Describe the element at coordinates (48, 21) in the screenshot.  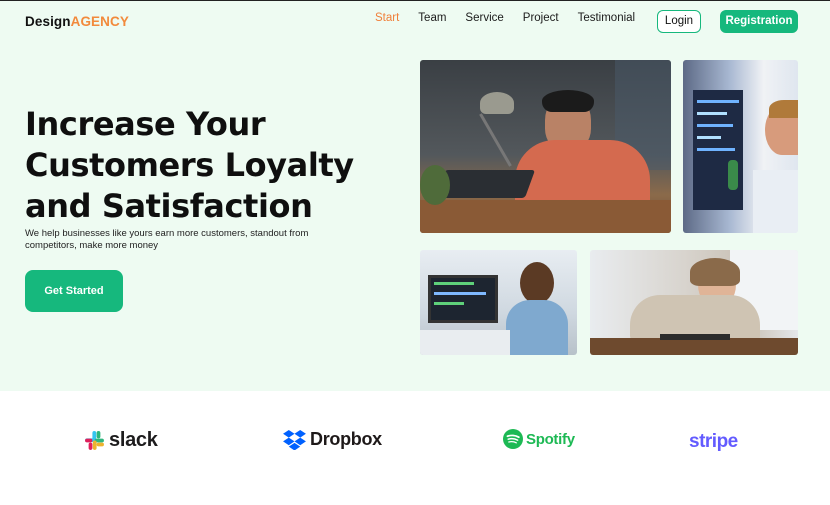
I see `logo-text-design: Design` at that location.